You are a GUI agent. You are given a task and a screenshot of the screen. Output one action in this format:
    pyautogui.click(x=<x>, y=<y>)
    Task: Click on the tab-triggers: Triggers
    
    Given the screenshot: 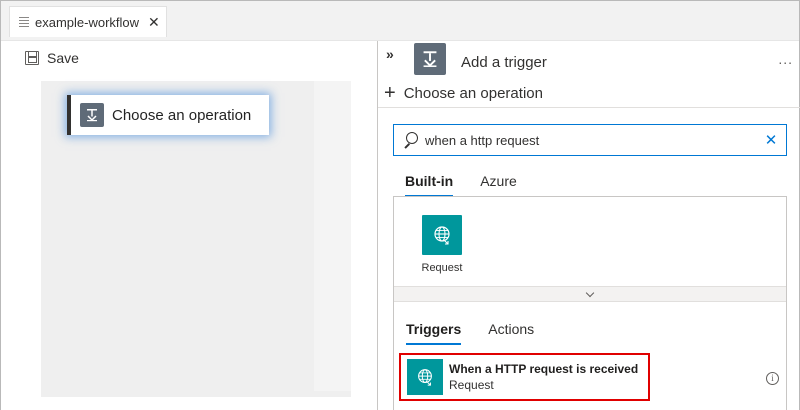 What is the action you would take?
    pyautogui.click(x=434, y=333)
    